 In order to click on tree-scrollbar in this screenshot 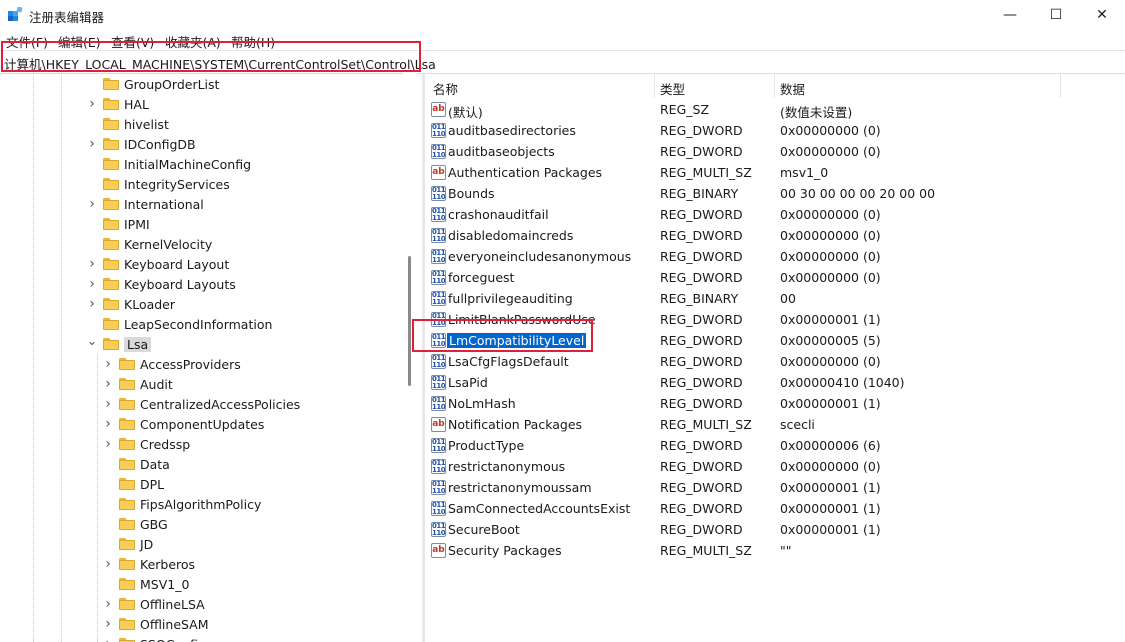, I will do `click(410, 357)`.